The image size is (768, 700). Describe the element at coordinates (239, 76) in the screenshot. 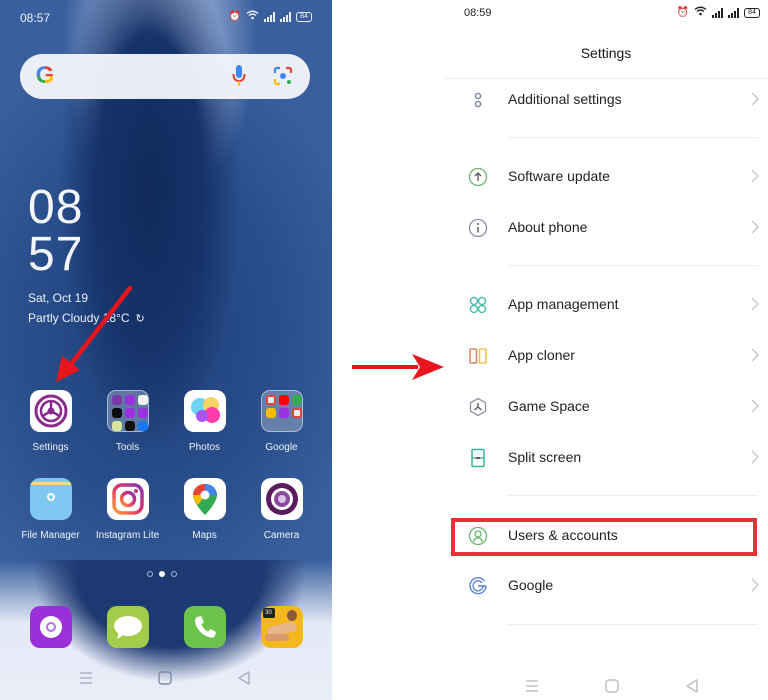

I see `microphone-icon` at that location.